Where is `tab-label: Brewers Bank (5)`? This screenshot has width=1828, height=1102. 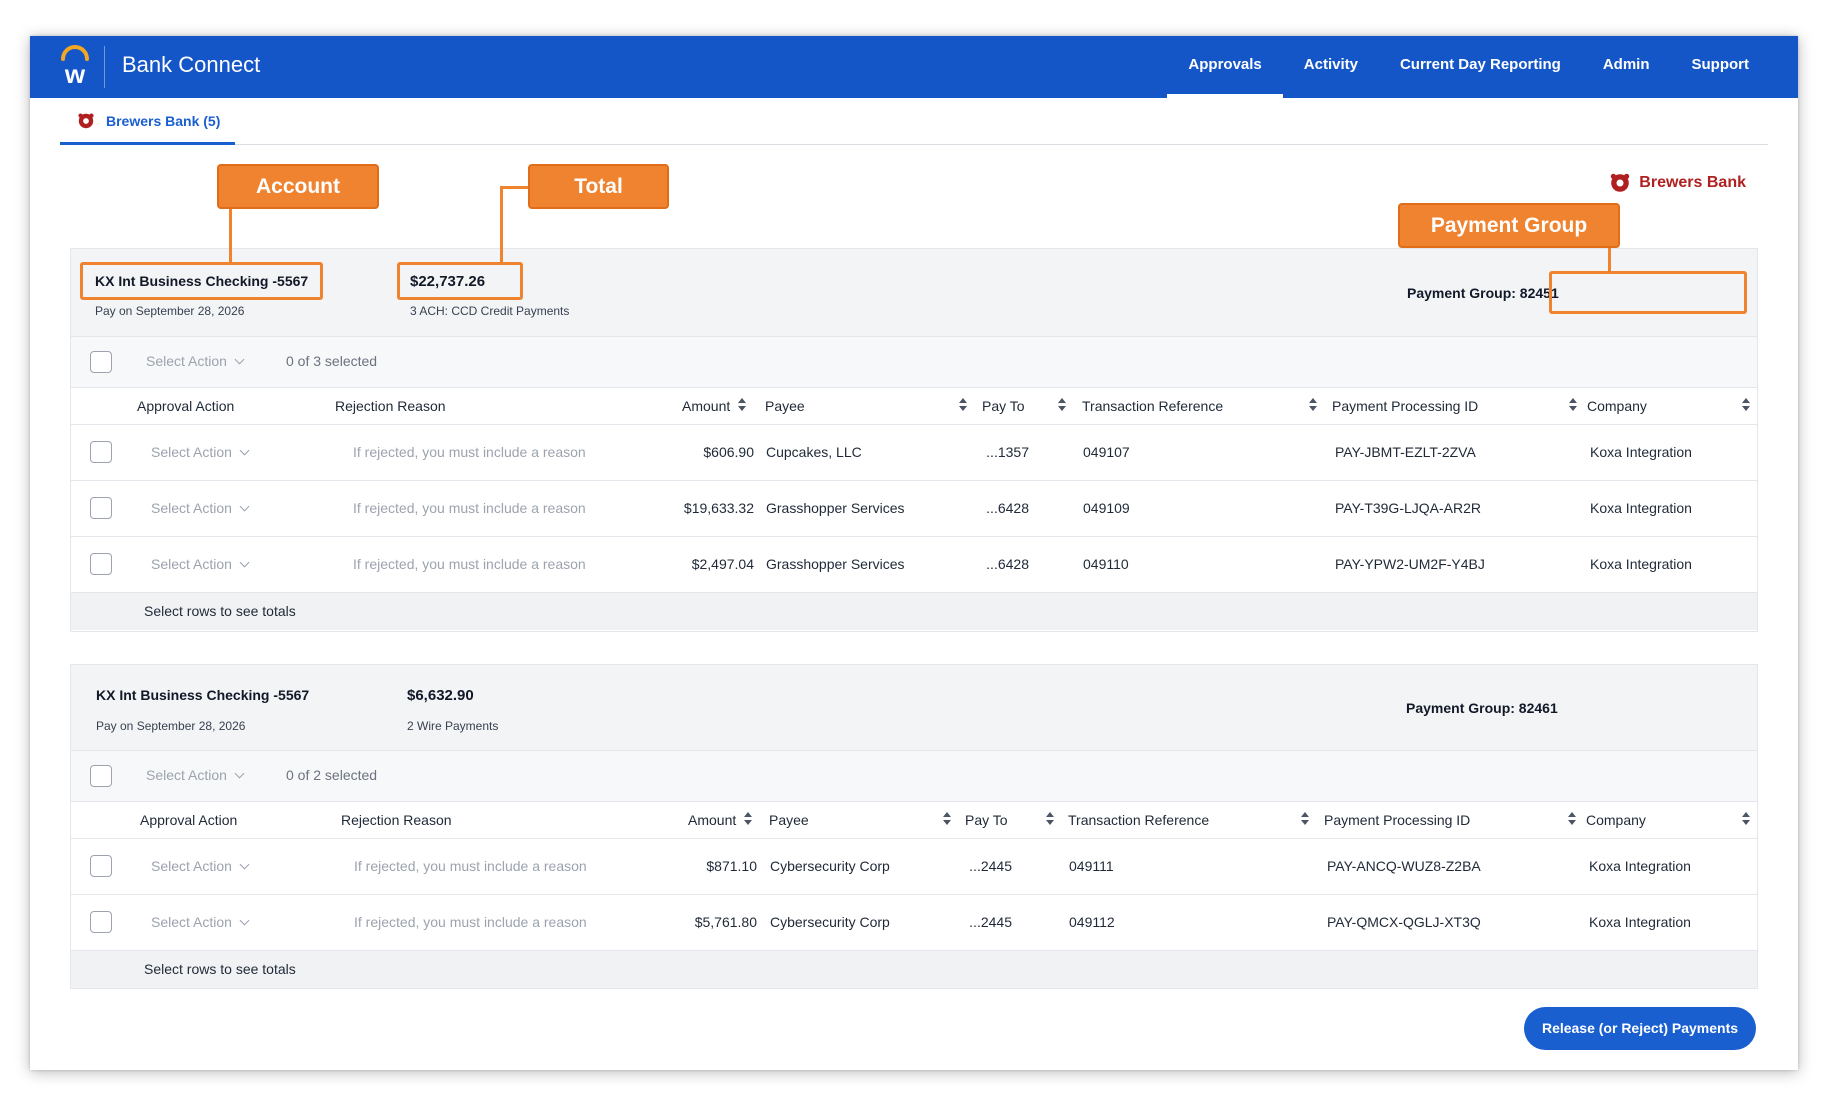
tab-label: Brewers Bank (5) is located at coordinates (163, 121).